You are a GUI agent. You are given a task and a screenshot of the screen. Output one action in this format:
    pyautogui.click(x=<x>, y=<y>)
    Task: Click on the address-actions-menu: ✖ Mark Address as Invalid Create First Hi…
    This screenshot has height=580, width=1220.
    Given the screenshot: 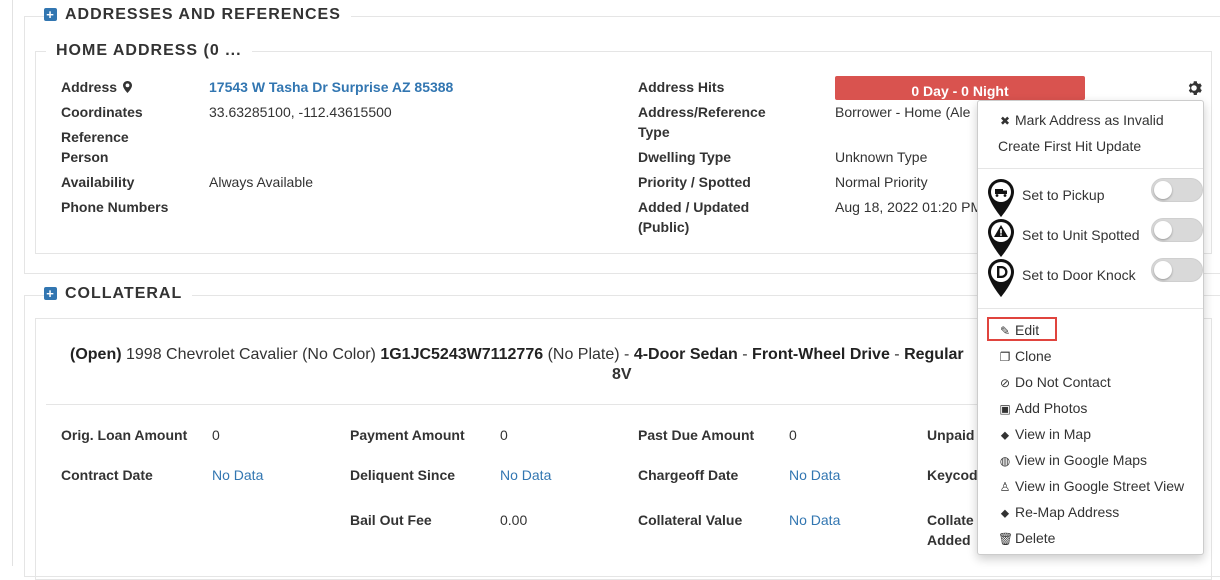 What is the action you would take?
    pyautogui.click(x=1090, y=327)
    